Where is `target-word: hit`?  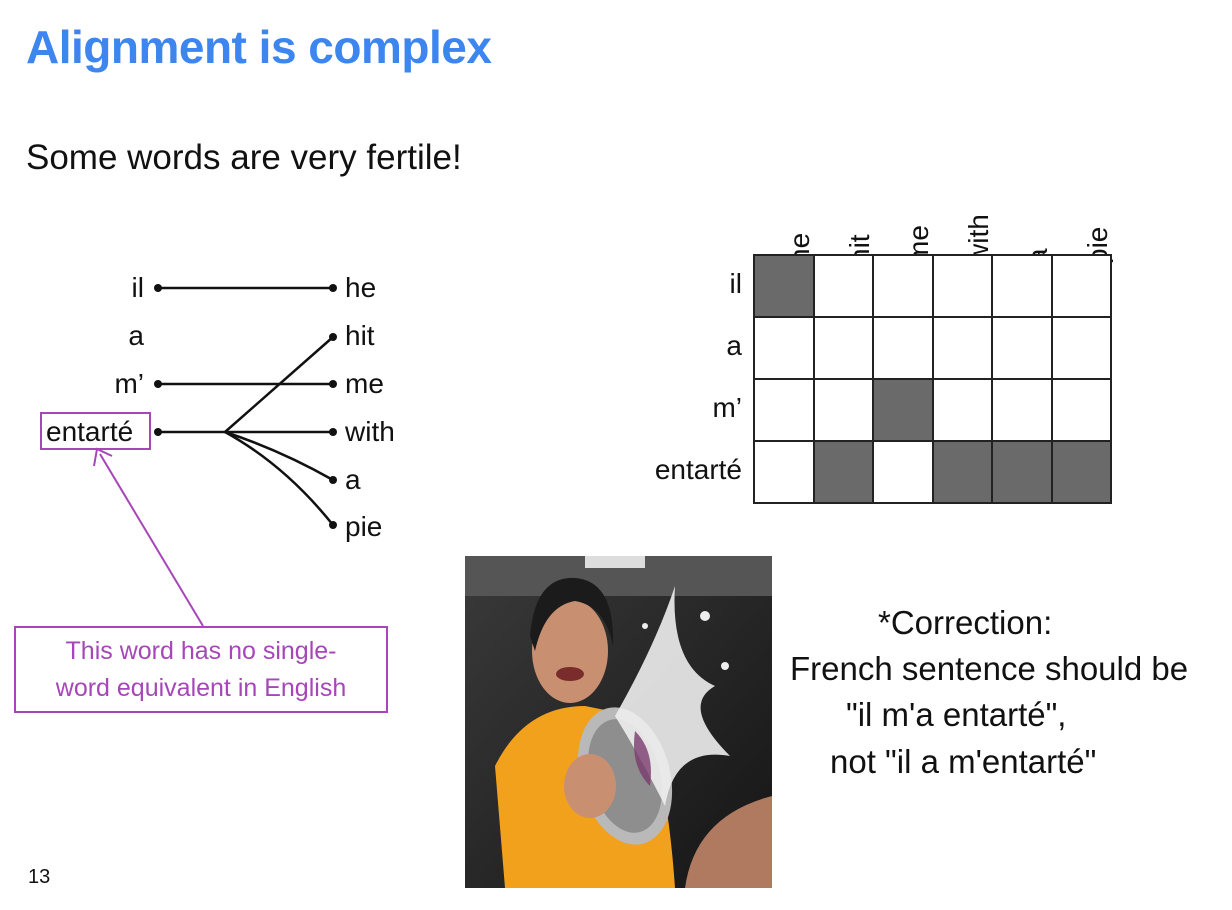
target-word: hit is located at coordinates (360, 335).